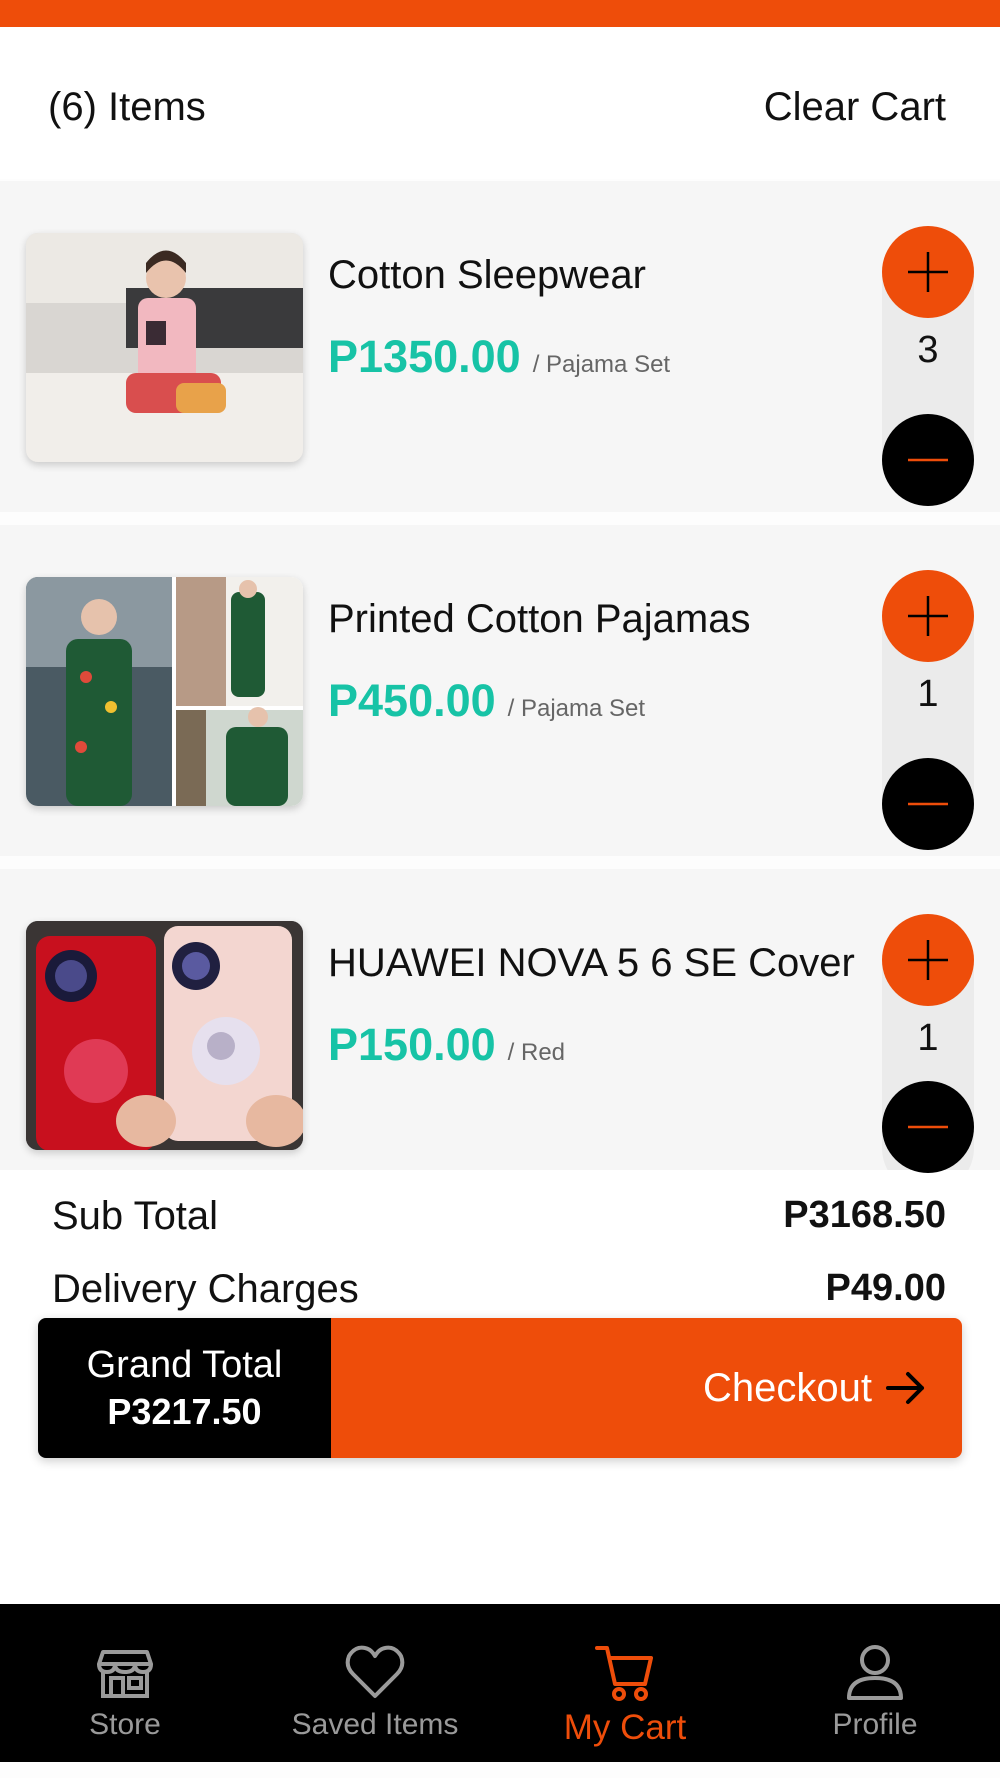 The width and height of the screenshot is (1000, 1778). What do you see at coordinates (787, 1387) in the screenshot?
I see `checkout-label: Checkout` at bounding box center [787, 1387].